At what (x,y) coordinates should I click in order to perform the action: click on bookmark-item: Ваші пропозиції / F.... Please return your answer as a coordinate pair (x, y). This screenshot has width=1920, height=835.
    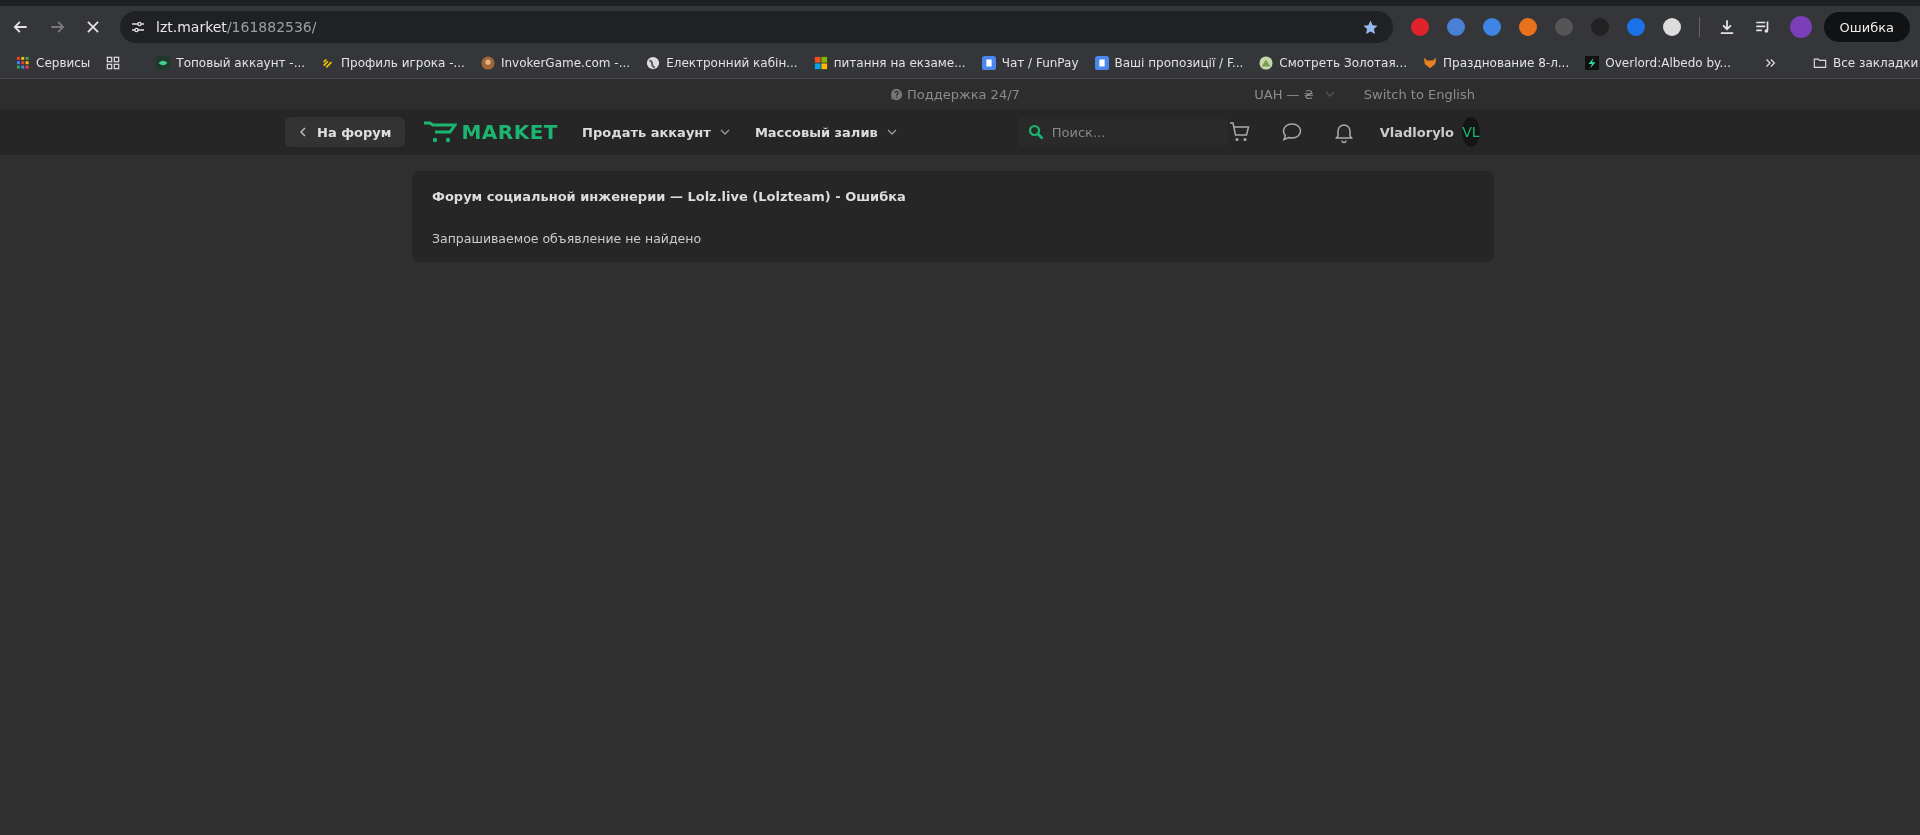
    Looking at the image, I should click on (1169, 63).